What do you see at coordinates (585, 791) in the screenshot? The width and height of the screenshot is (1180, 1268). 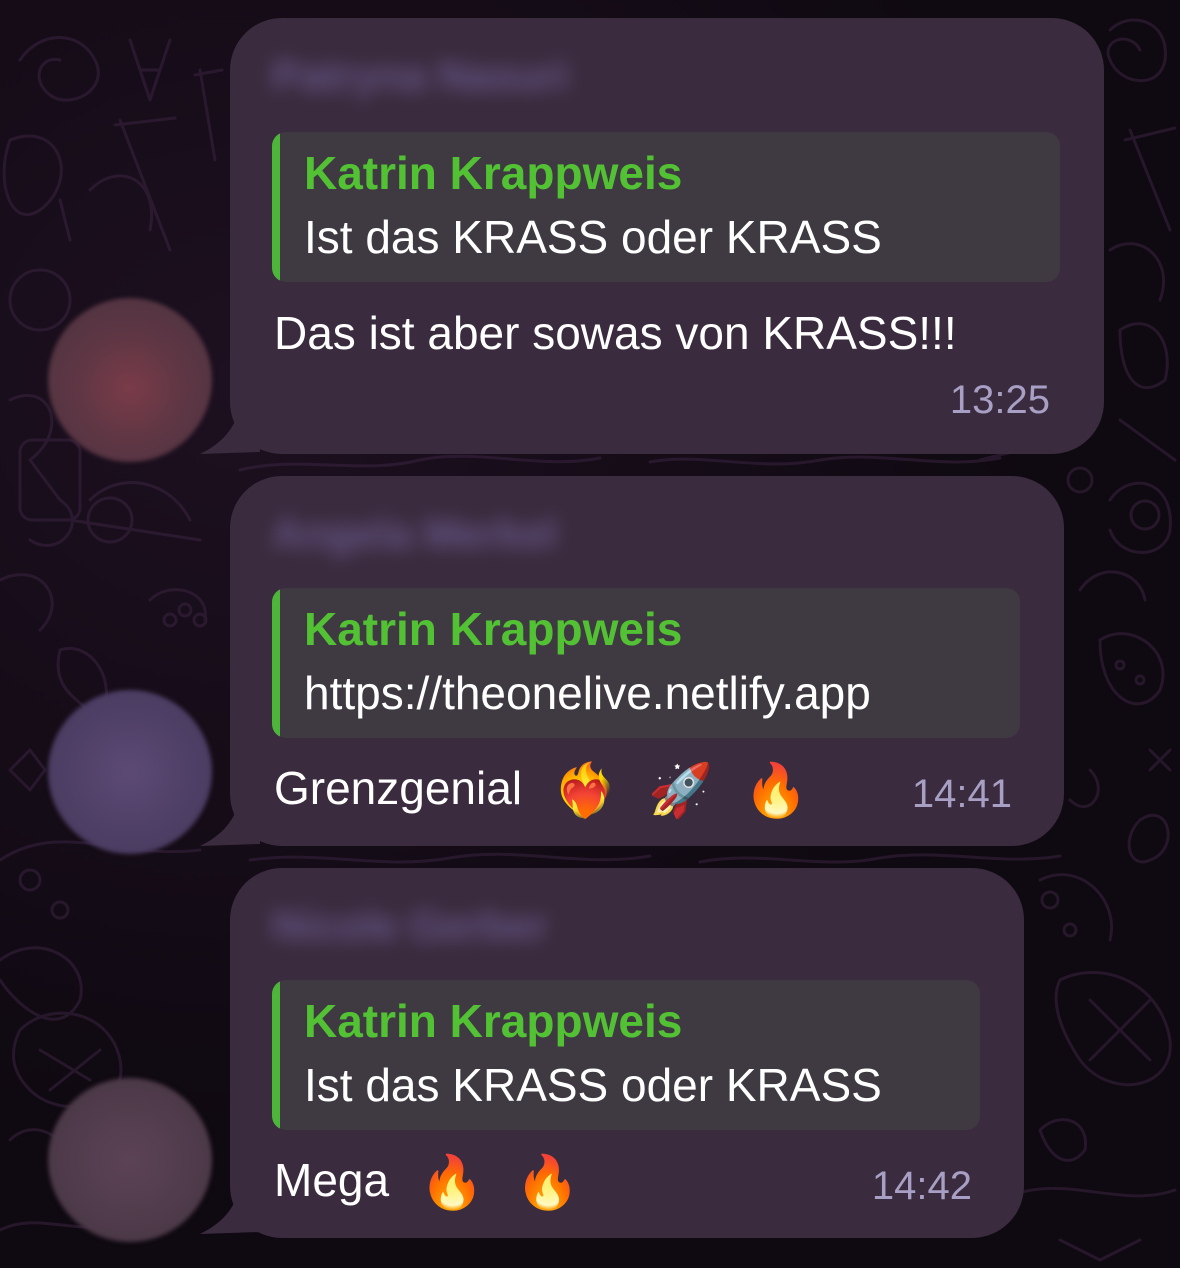 I see `heart-on-fire-emoji-icon: ❤️‍🔥` at bounding box center [585, 791].